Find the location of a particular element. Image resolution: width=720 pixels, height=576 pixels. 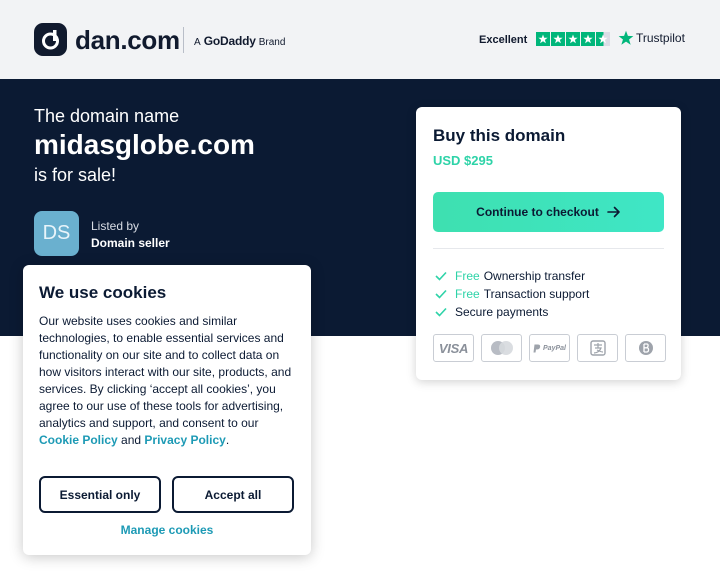

listed-by-label: Listed by is located at coordinates (115, 226).